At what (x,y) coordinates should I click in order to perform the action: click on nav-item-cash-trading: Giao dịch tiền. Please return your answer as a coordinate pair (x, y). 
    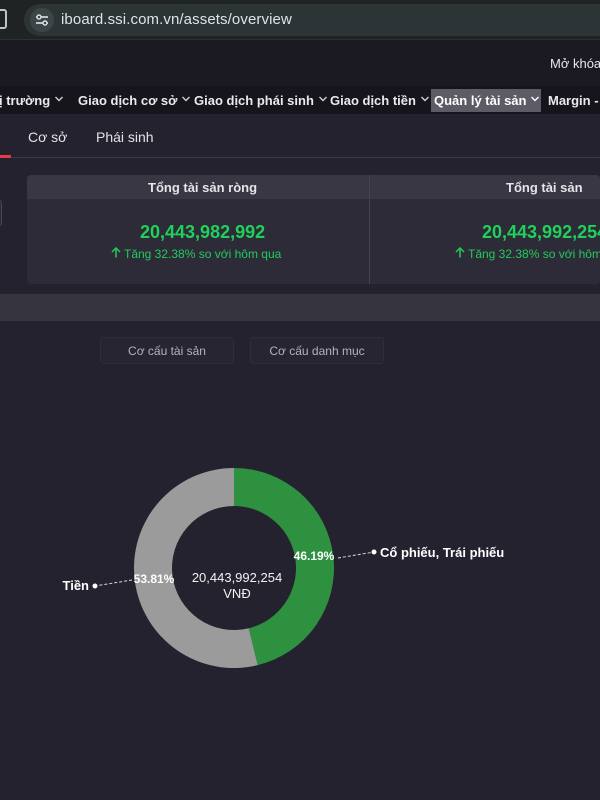
    Looking at the image, I should click on (378, 100).